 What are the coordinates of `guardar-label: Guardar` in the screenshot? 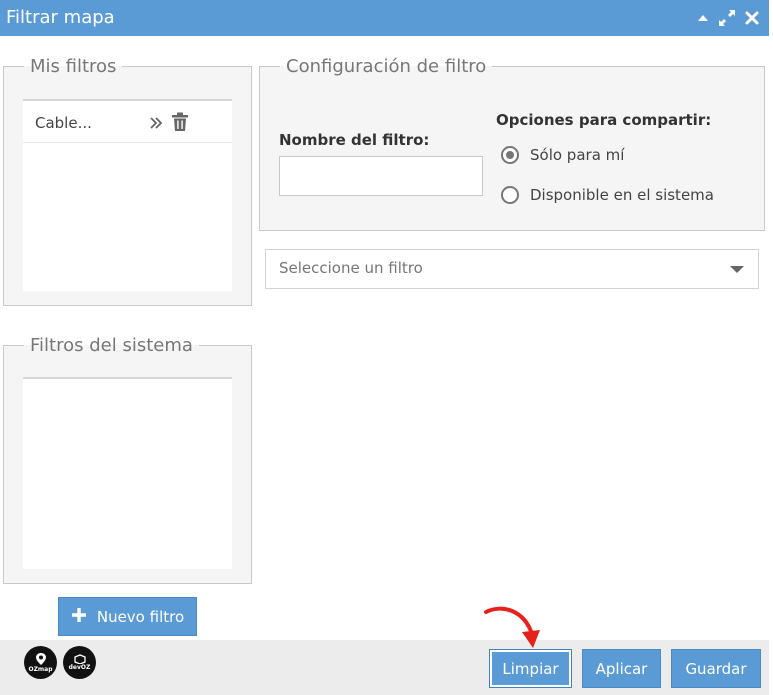 It's located at (716, 668).